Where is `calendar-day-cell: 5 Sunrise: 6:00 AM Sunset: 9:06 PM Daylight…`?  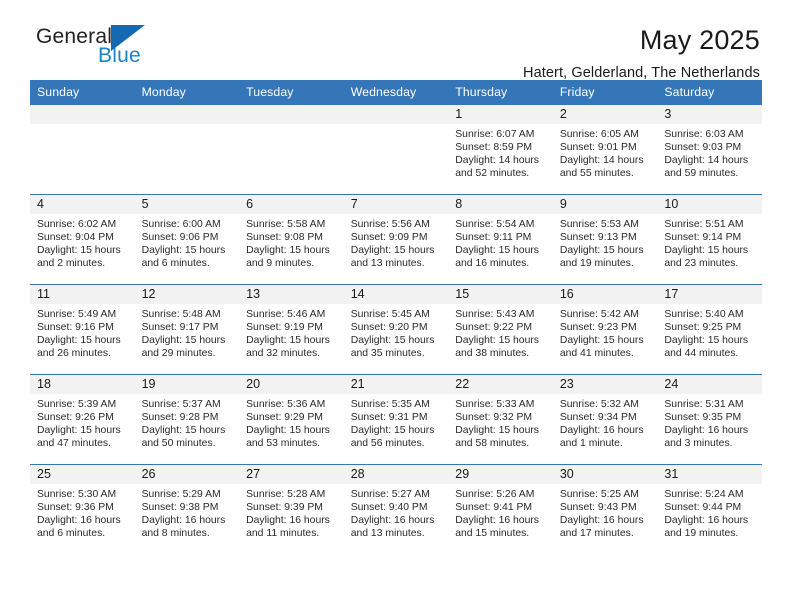 calendar-day-cell: 5 Sunrise: 6:00 AM Sunset: 9:06 PM Daylight… is located at coordinates (187, 239).